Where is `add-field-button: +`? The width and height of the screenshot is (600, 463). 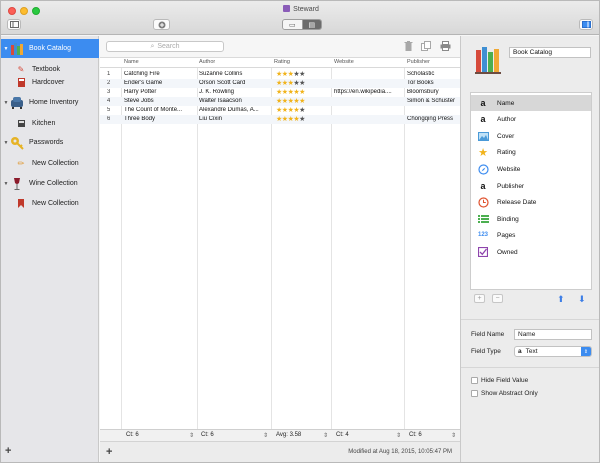
add-field-button: + is located at coordinates (479, 298).